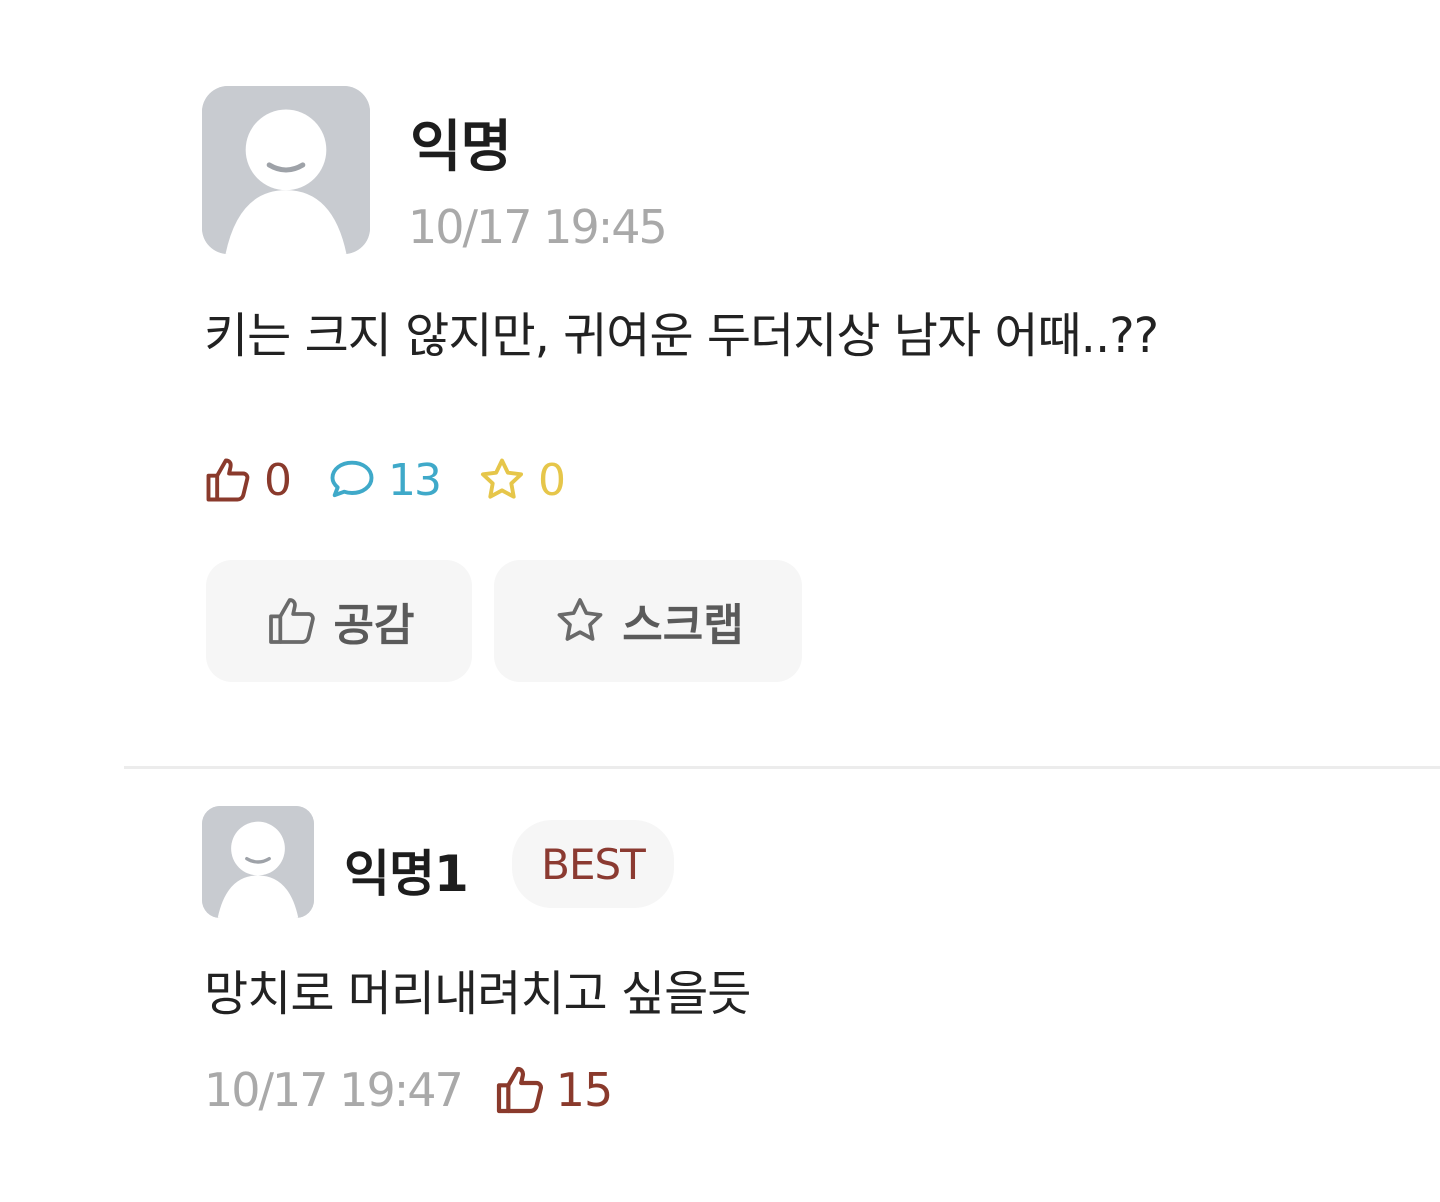  I want to click on comment-timestamp: 10/17 19:47, so click(334, 1090).